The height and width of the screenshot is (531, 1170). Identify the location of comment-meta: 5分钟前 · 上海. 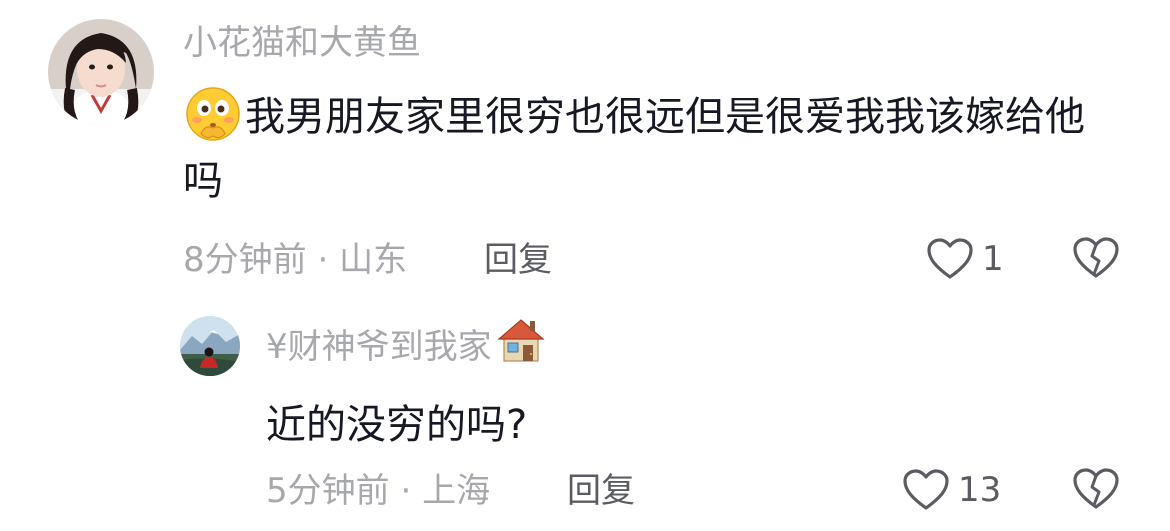
(378, 491).